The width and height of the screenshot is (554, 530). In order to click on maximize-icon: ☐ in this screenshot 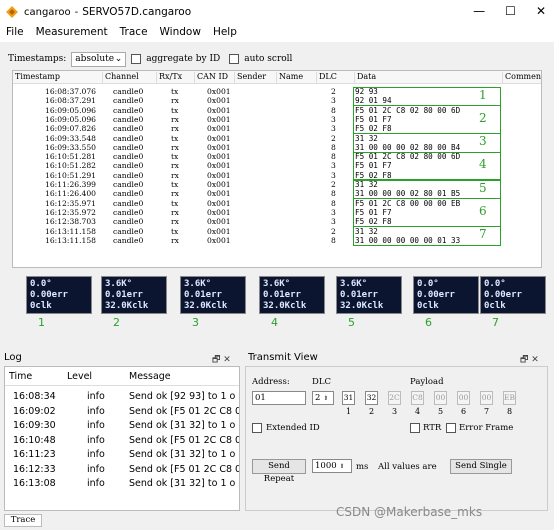, I will do `click(510, 11)`.